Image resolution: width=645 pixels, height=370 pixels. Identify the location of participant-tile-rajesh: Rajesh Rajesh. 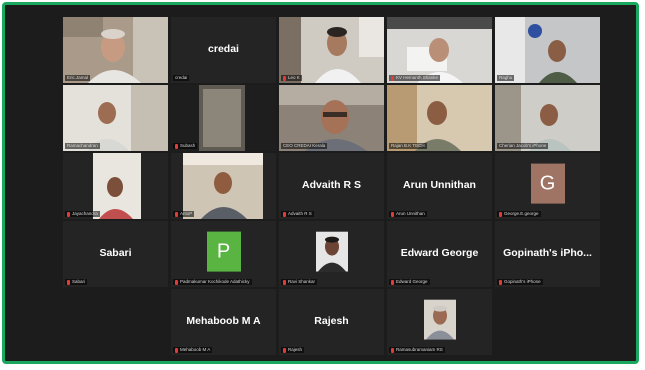
(331, 322).